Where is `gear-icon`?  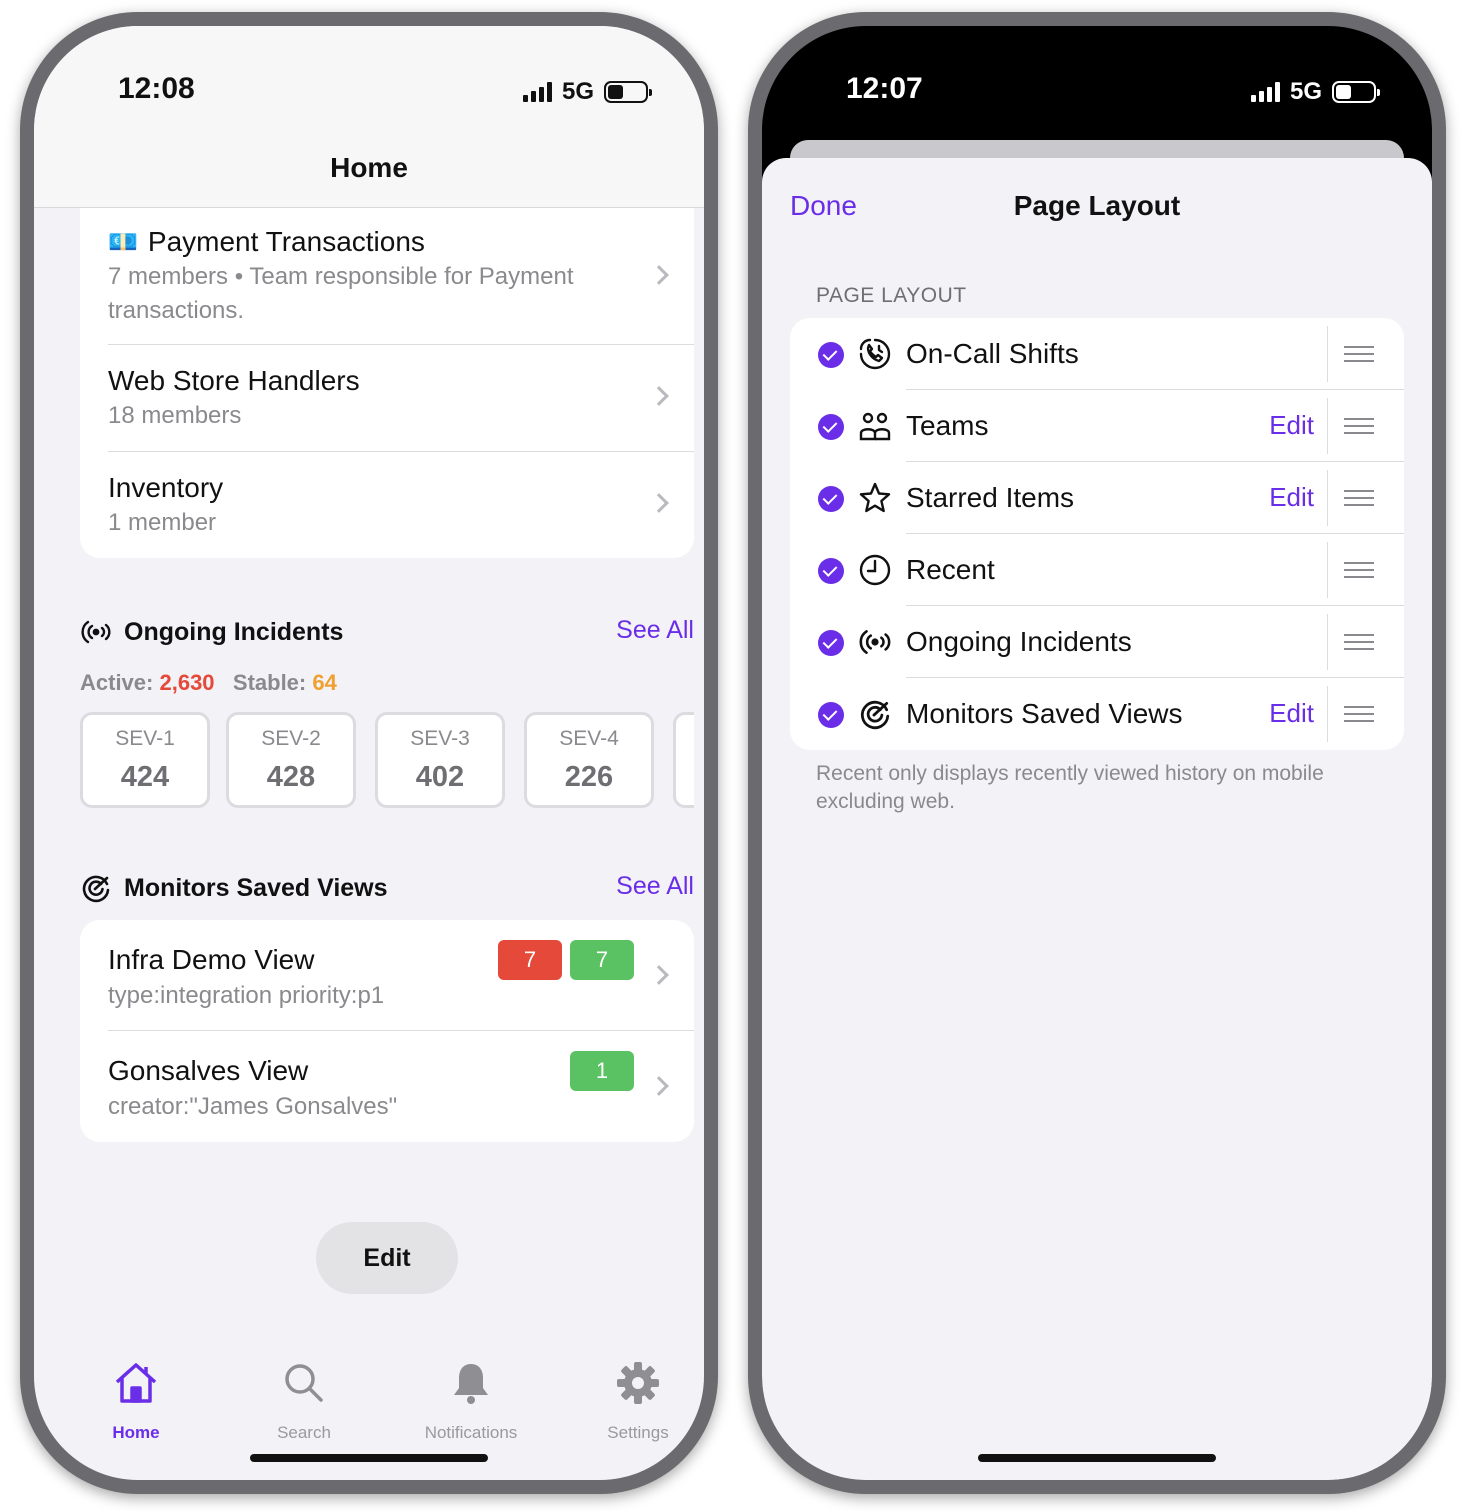 gear-icon is located at coordinates (638, 1383).